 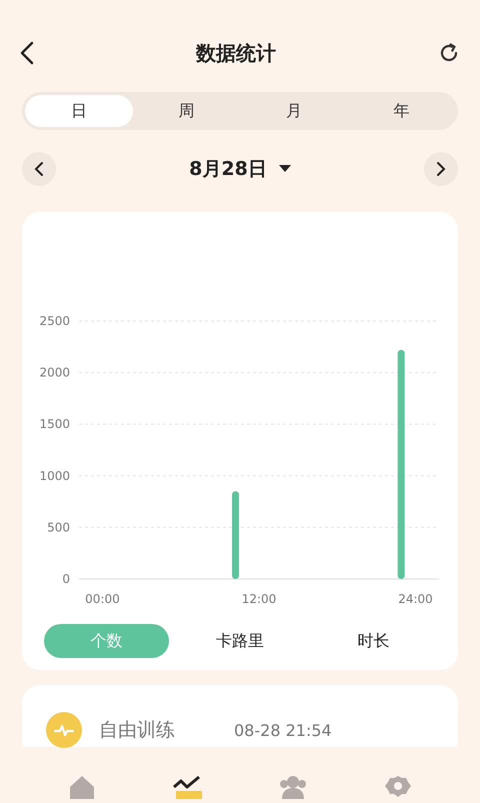 I want to click on chevron-left-icon, so click(x=39, y=169).